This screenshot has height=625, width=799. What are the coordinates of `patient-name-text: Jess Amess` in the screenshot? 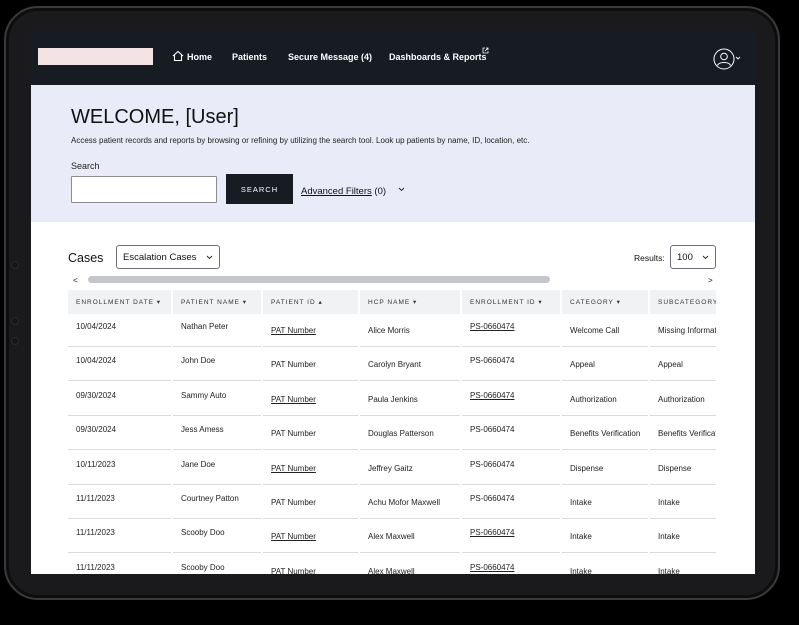 It's located at (202, 430).